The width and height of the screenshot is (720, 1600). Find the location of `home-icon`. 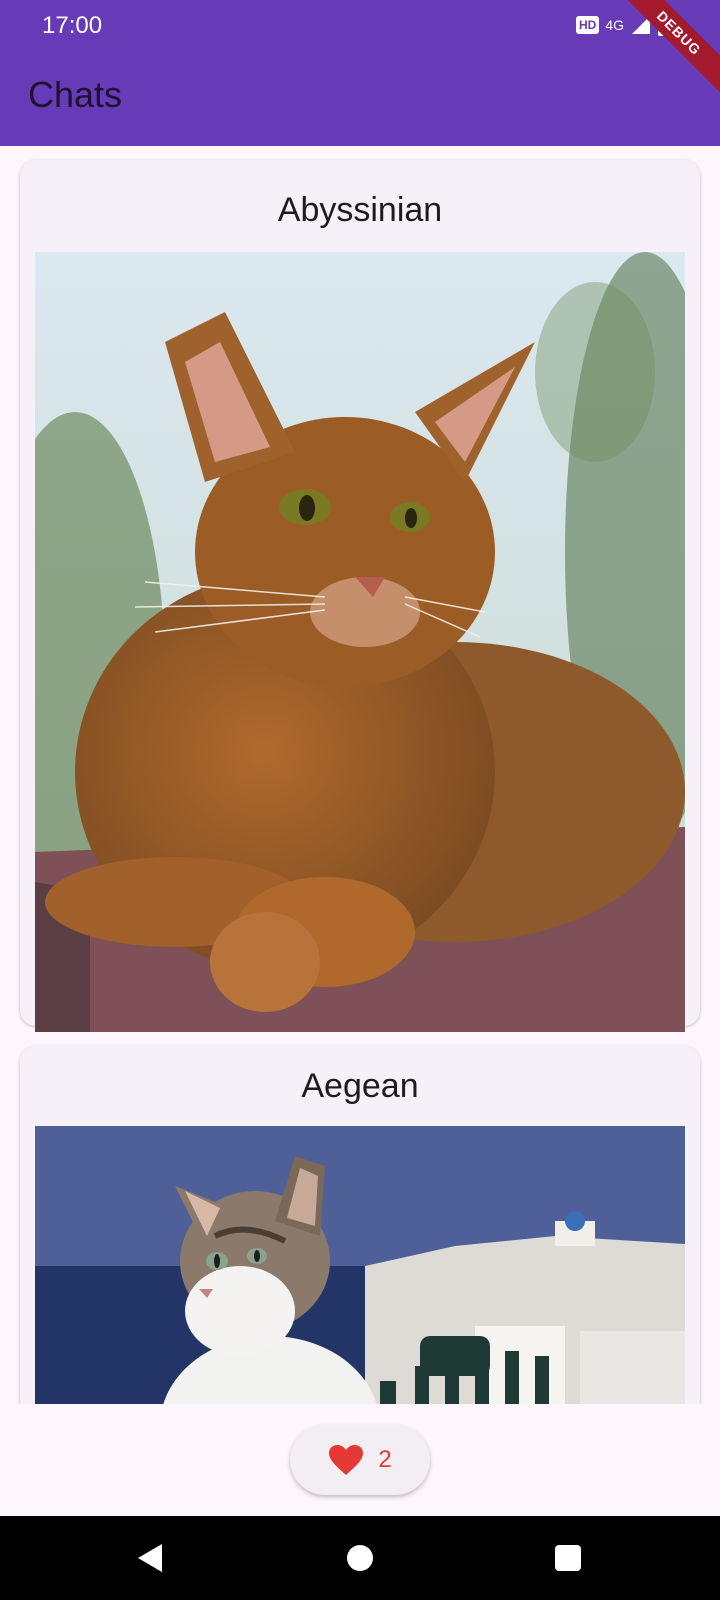

home-icon is located at coordinates (360, 1558).